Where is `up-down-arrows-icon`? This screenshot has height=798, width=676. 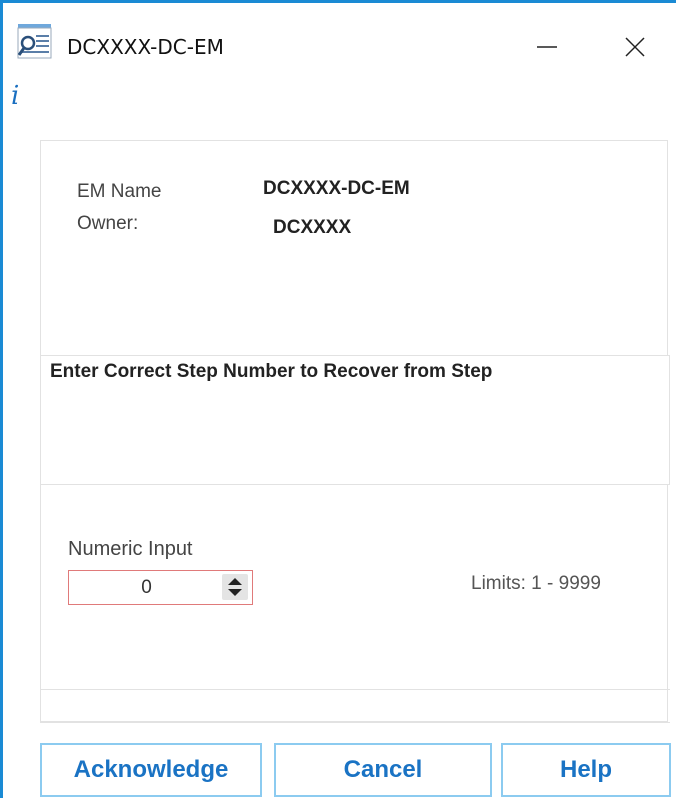 up-down-arrows-icon is located at coordinates (235, 587).